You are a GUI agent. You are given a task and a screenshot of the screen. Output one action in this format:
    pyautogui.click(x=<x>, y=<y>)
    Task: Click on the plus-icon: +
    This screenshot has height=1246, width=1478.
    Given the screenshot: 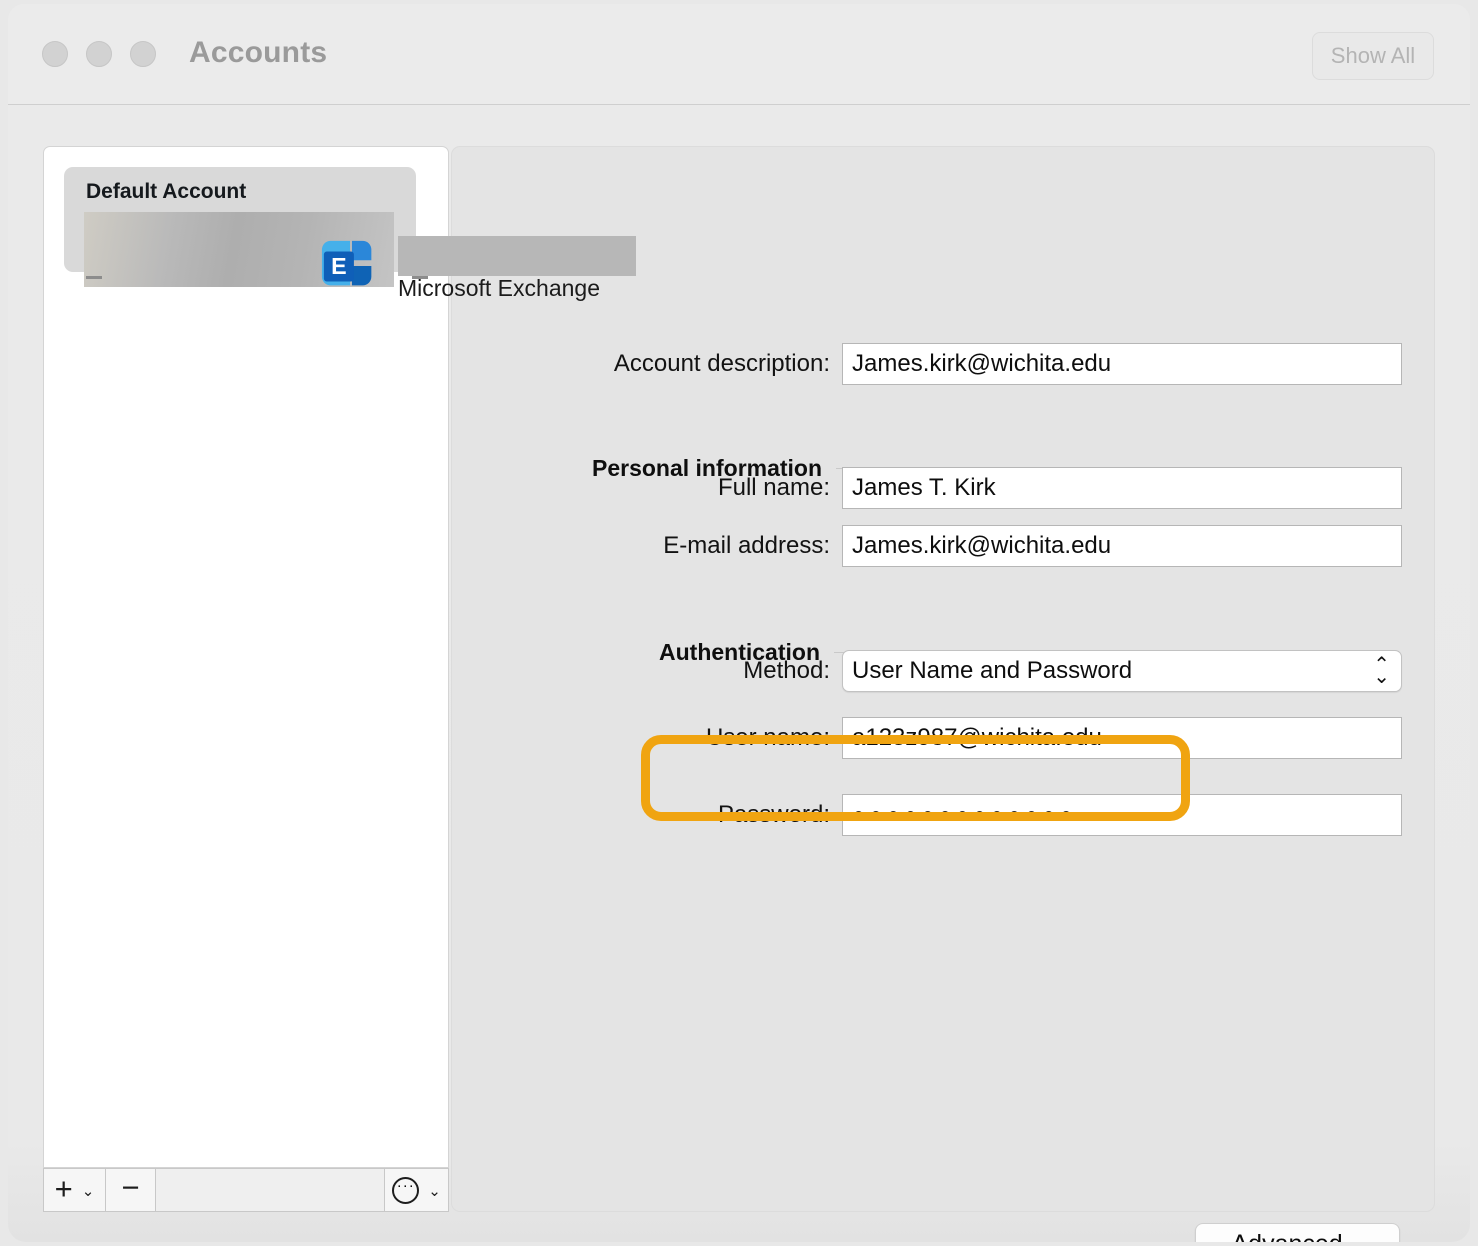 What is the action you would take?
    pyautogui.click(x=63, y=1188)
    